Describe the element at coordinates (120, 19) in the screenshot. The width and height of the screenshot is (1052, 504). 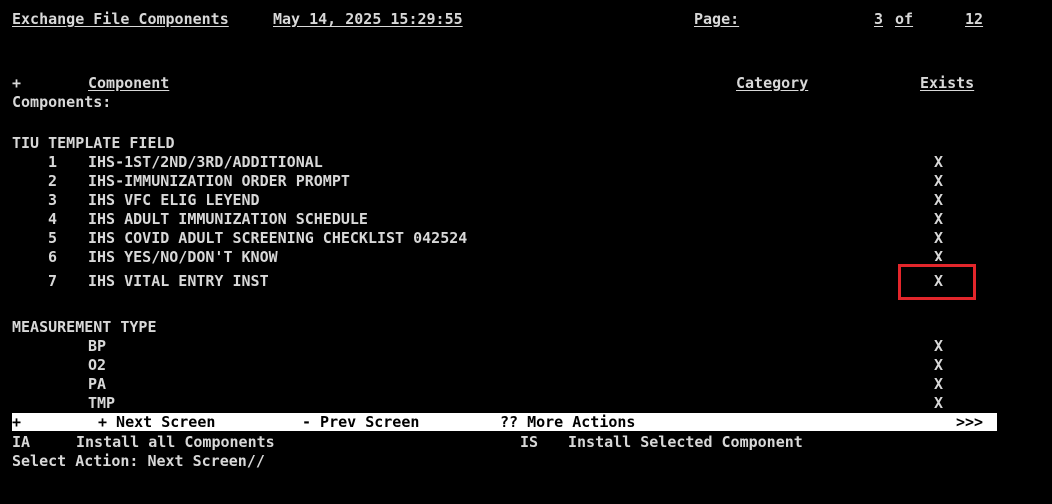
I see `screen-title: Exchange File Components` at that location.